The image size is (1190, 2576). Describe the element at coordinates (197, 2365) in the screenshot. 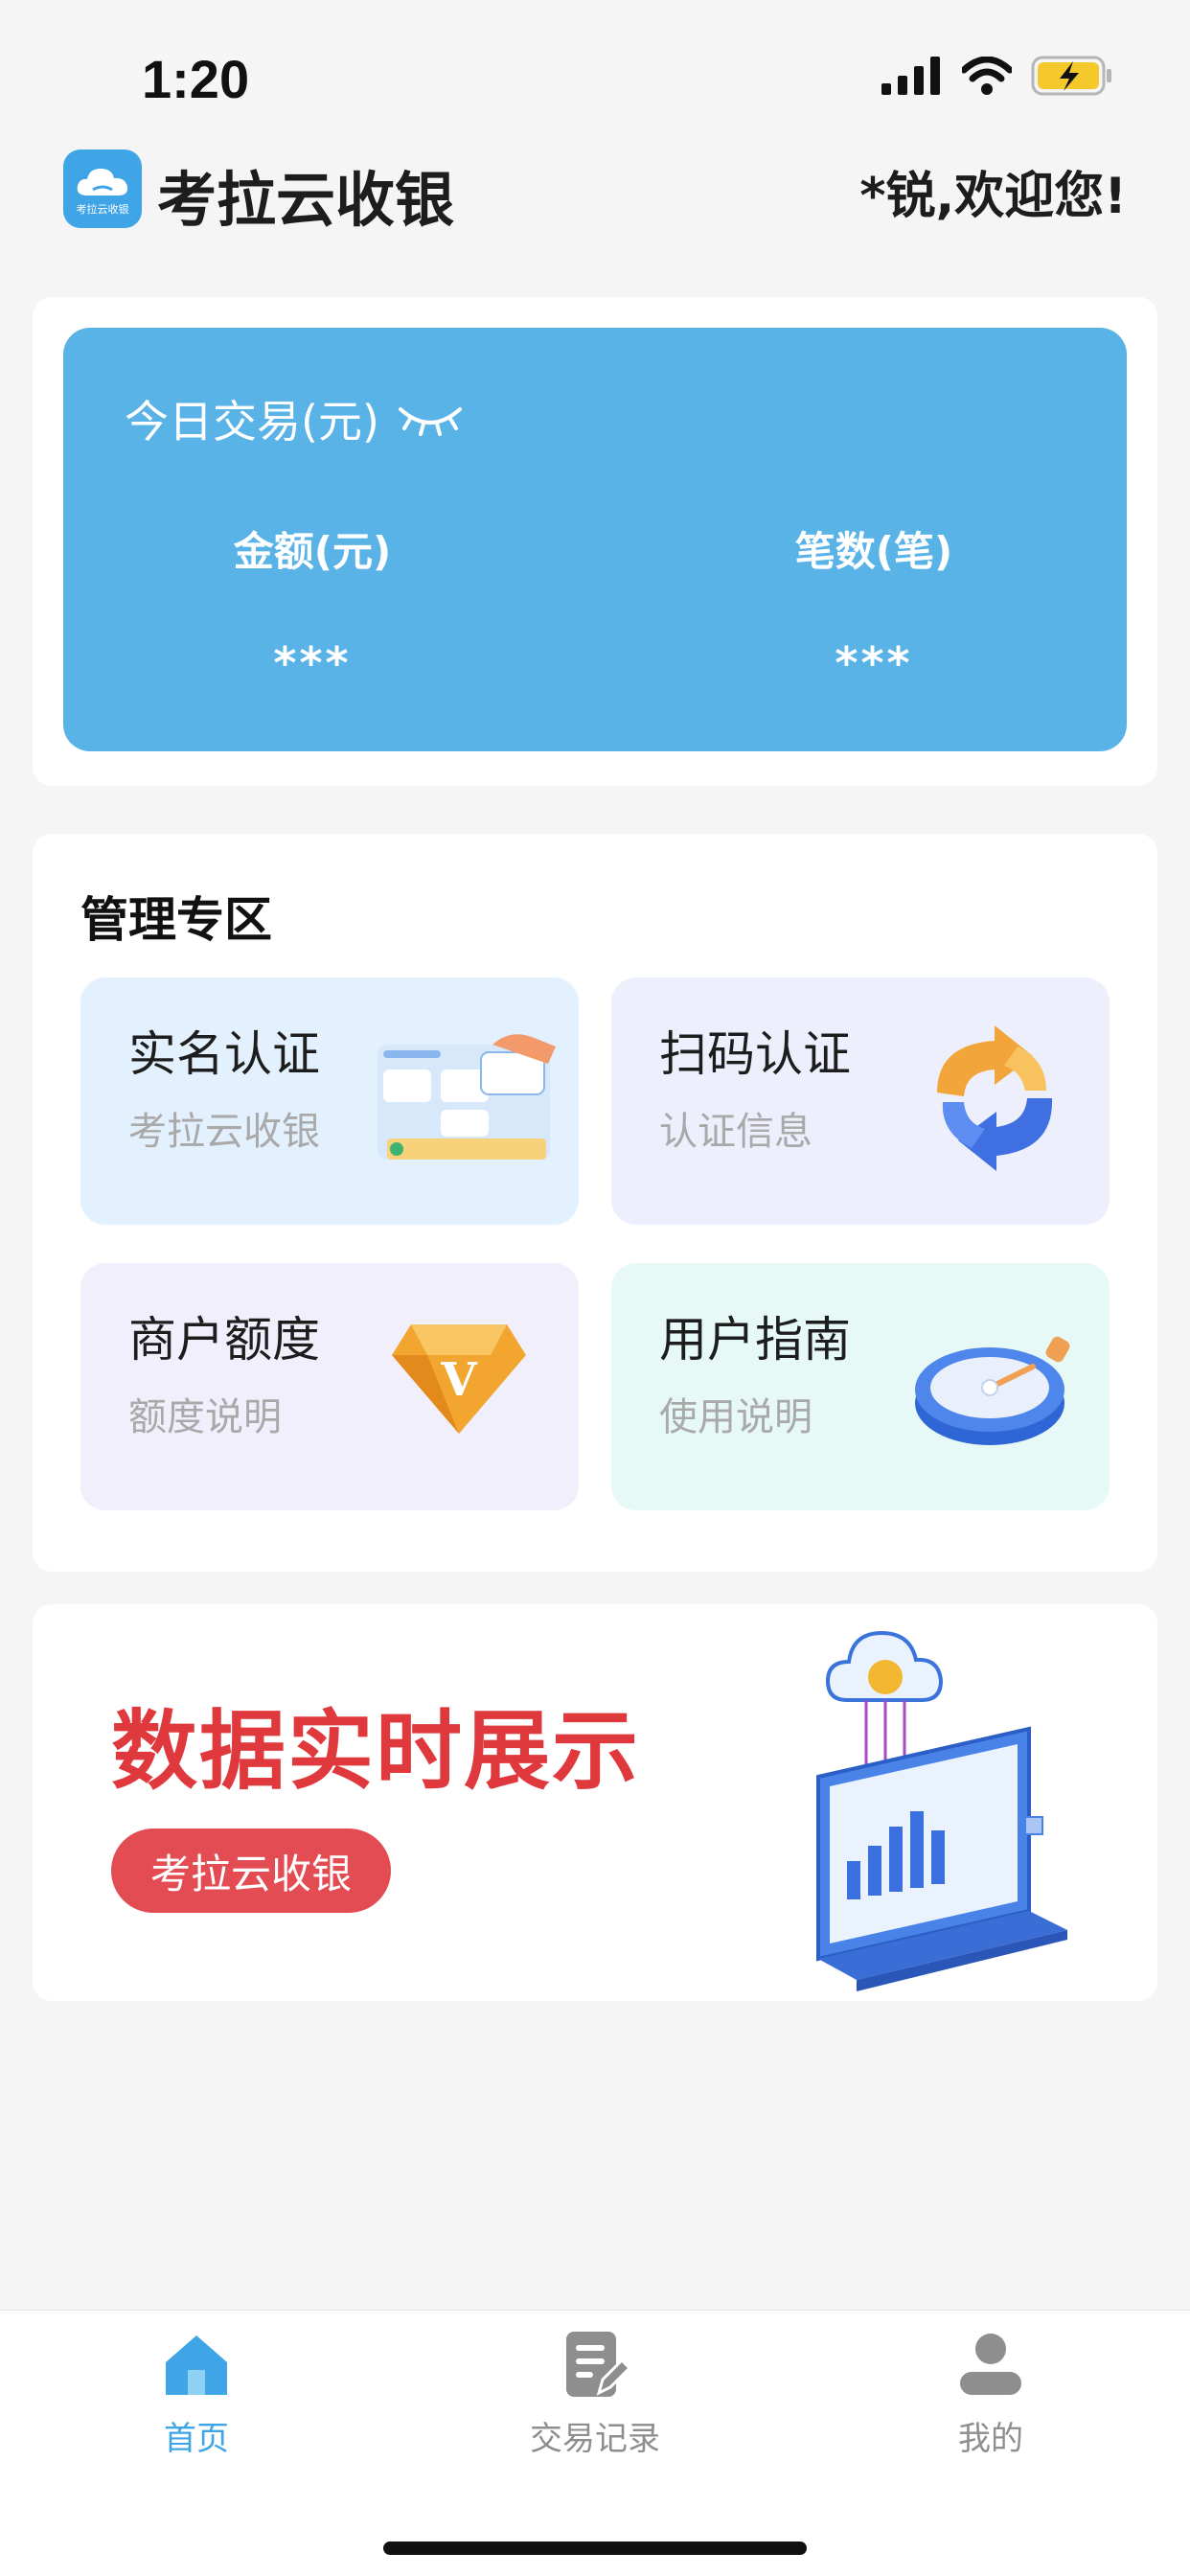

I see `home-icon` at that location.